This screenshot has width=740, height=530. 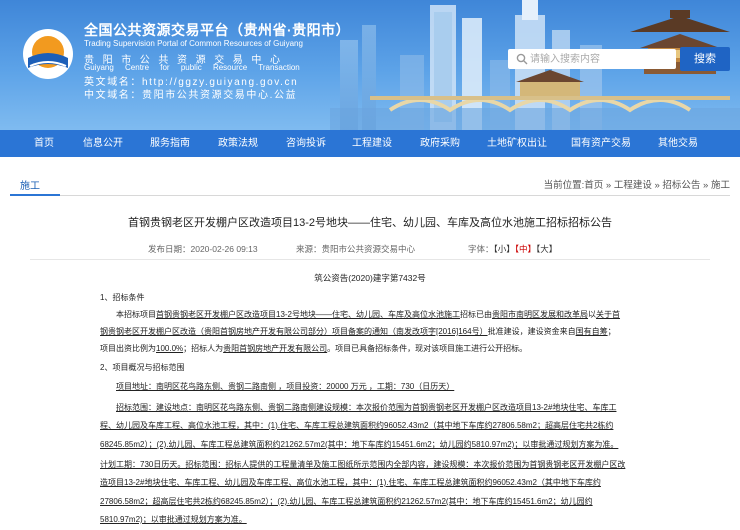 I want to click on section-1-heading: 1、招标条件, so click(x=122, y=297).